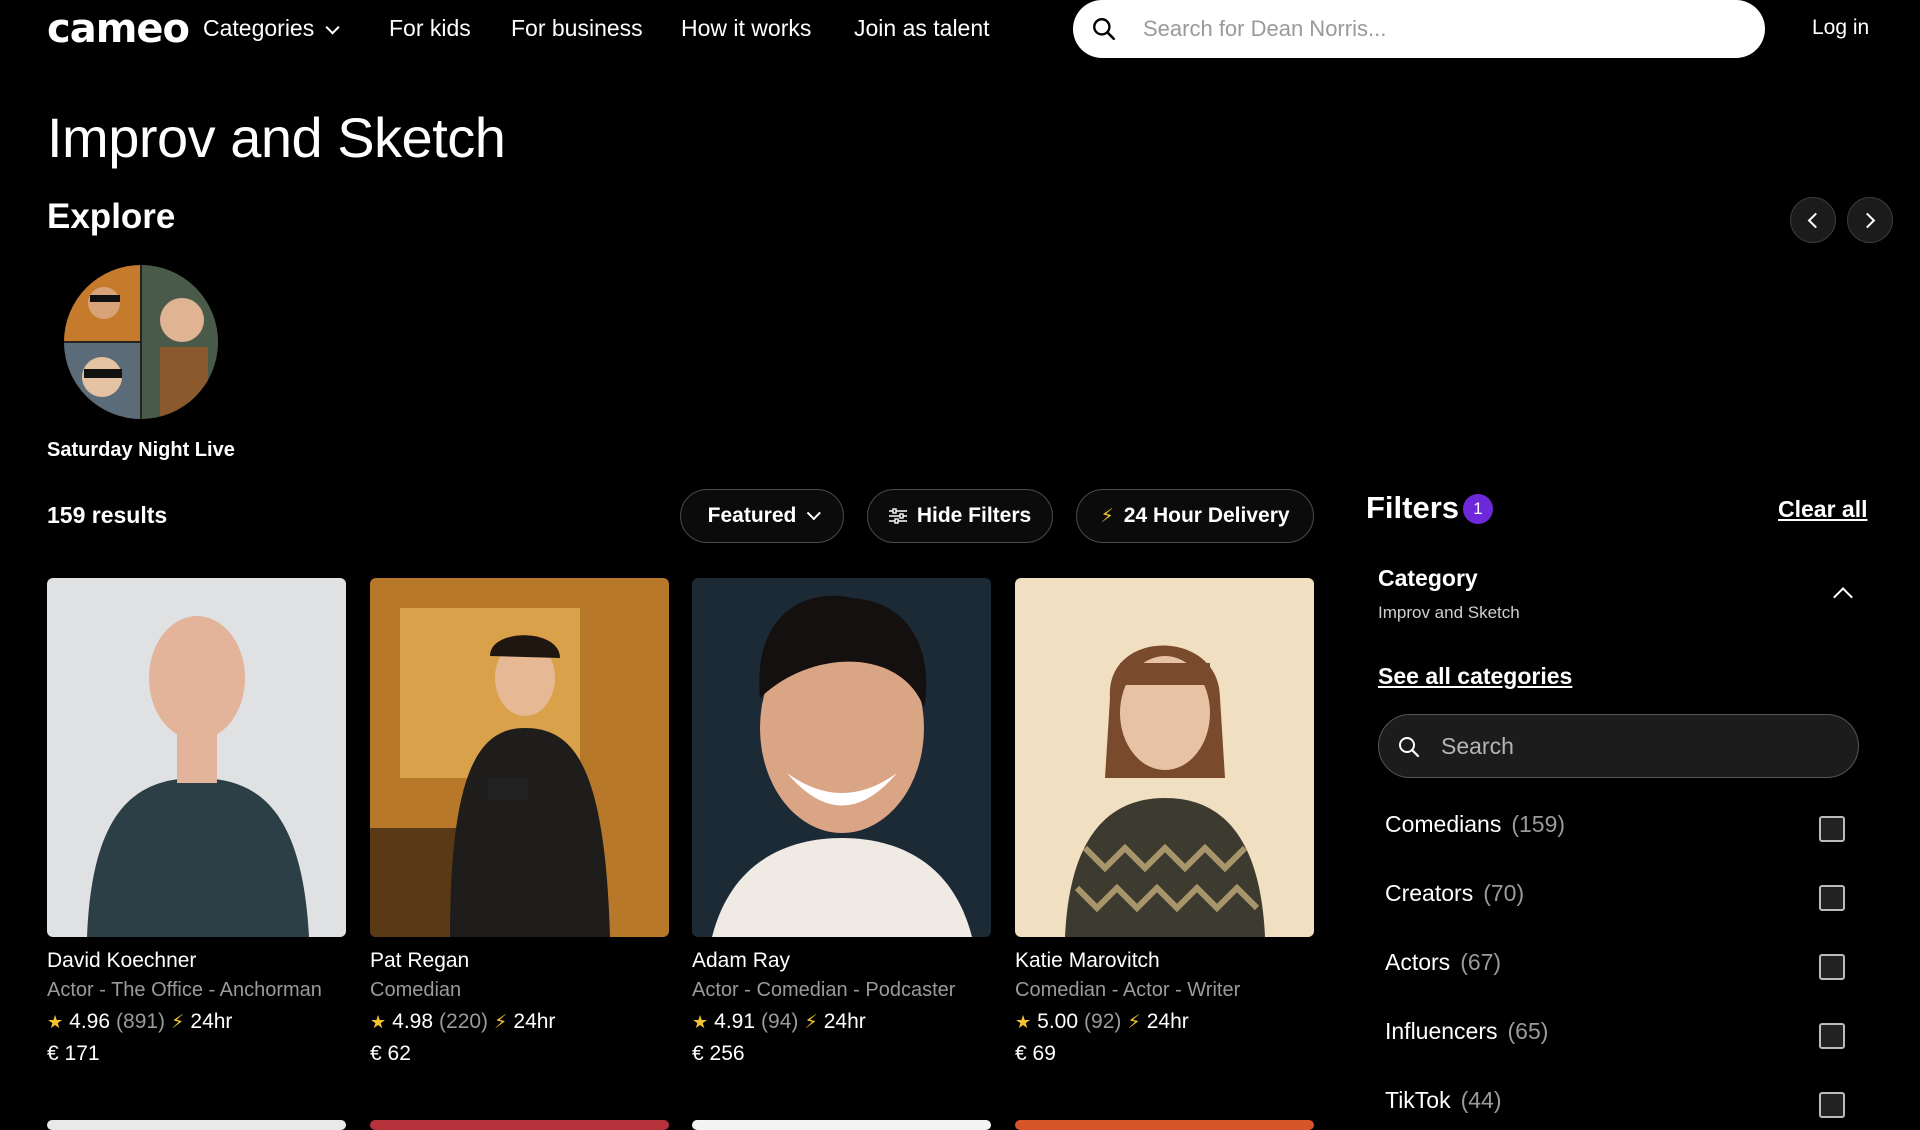  Describe the element at coordinates (1815, 220) in the screenshot. I see `chevron-left-icon` at that location.